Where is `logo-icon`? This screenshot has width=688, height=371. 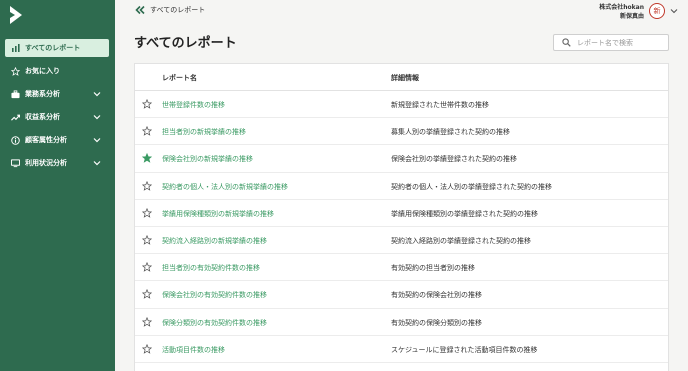 logo-icon is located at coordinates (16, 15).